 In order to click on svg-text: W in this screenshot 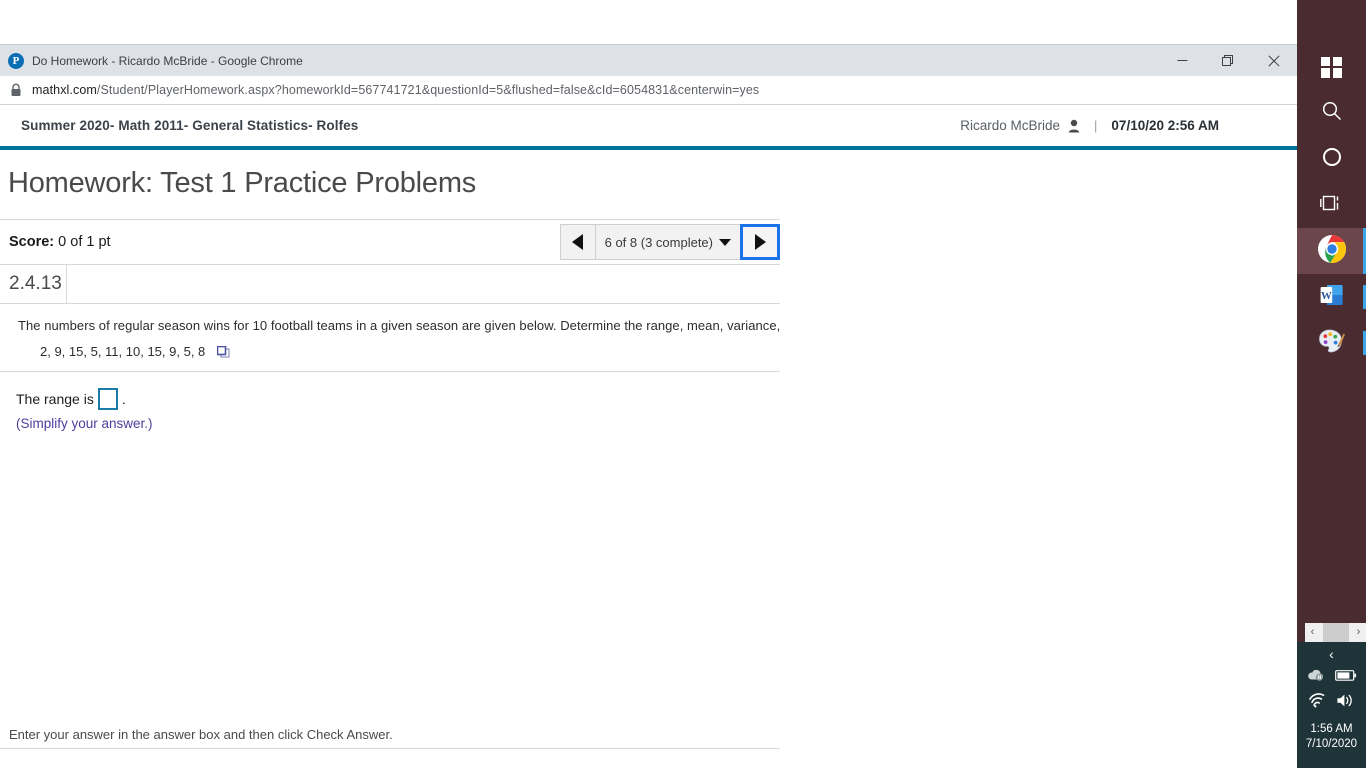, I will do `click(1325, 296)`.